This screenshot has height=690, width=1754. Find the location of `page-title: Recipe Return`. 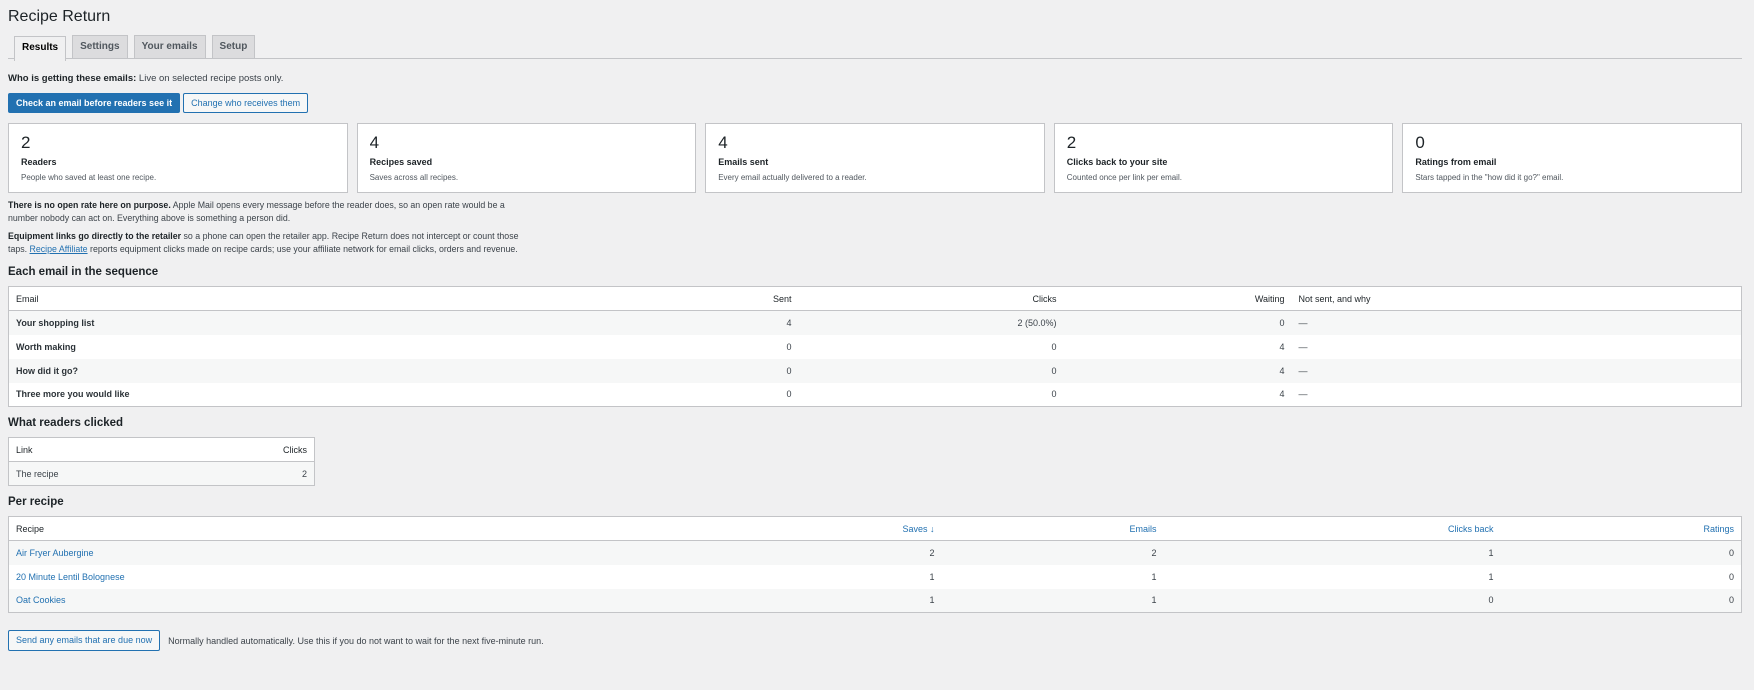

page-title: Recipe Return is located at coordinates (59, 16).